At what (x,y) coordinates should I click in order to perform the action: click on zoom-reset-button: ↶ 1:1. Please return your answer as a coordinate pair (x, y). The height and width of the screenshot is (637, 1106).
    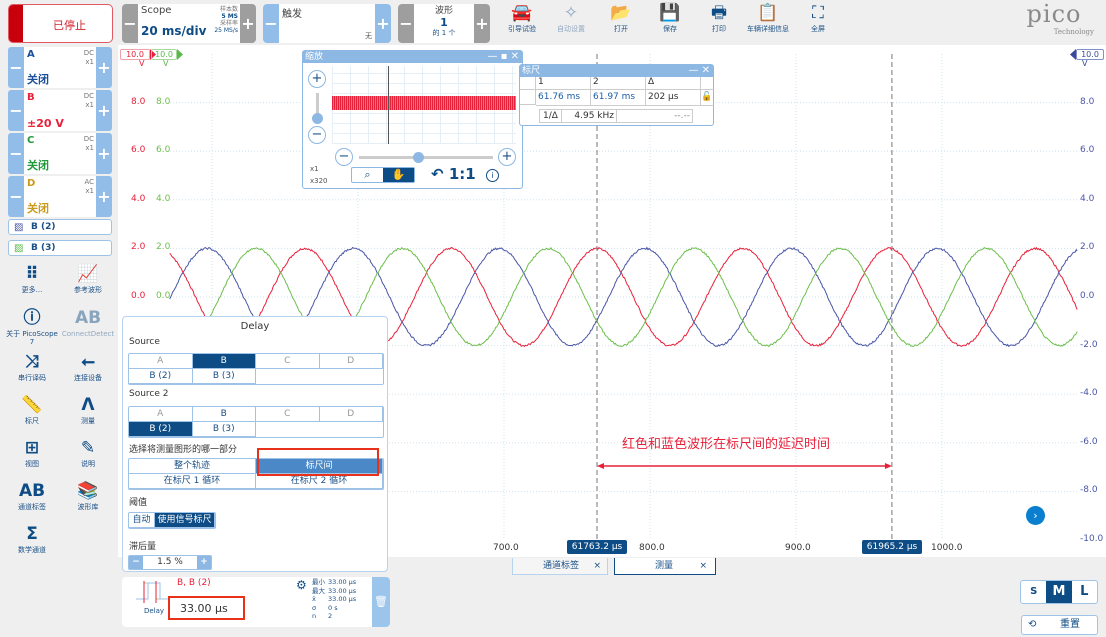
    Looking at the image, I should click on (453, 174).